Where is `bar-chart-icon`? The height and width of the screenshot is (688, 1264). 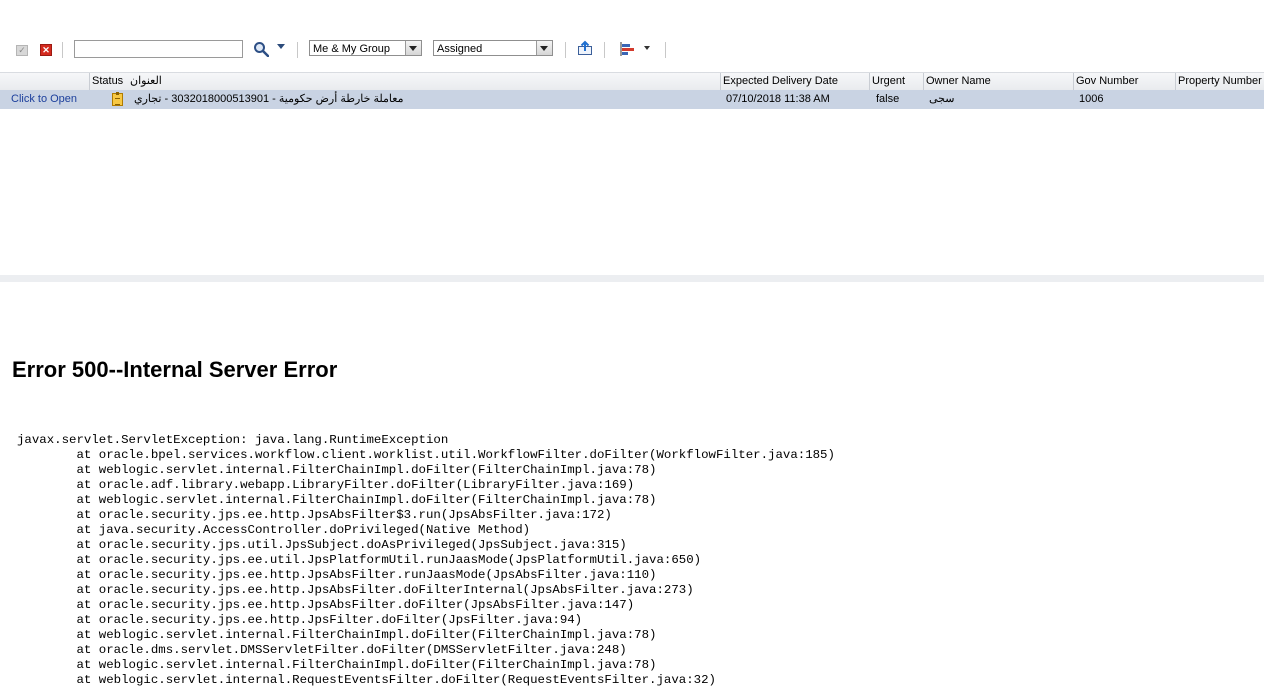 bar-chart-icon is located at coordinates (628, 49).